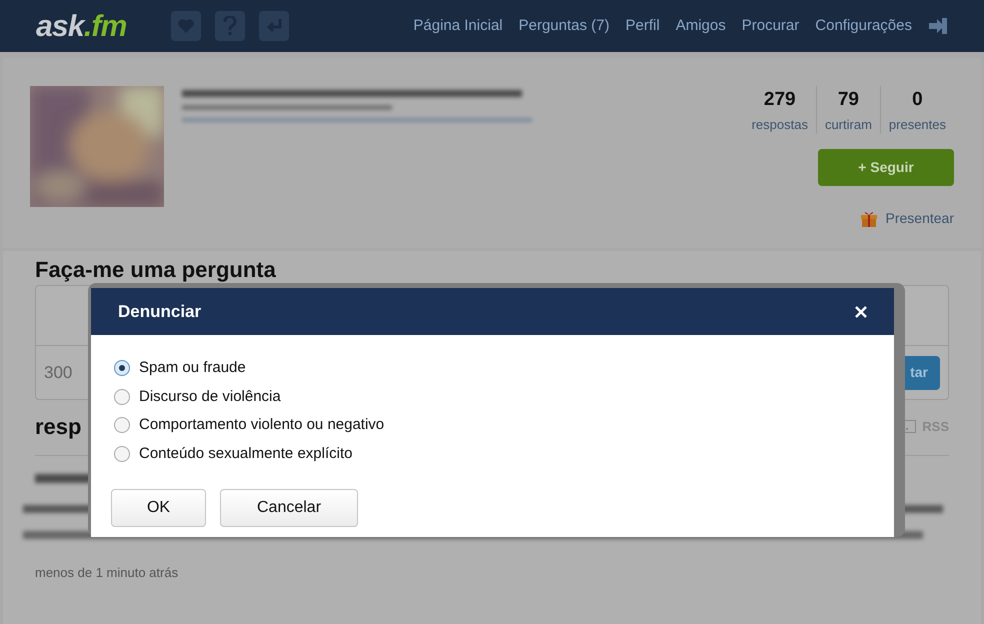  I want to click on nav-link: Perguntas (7), so click(564, 26).